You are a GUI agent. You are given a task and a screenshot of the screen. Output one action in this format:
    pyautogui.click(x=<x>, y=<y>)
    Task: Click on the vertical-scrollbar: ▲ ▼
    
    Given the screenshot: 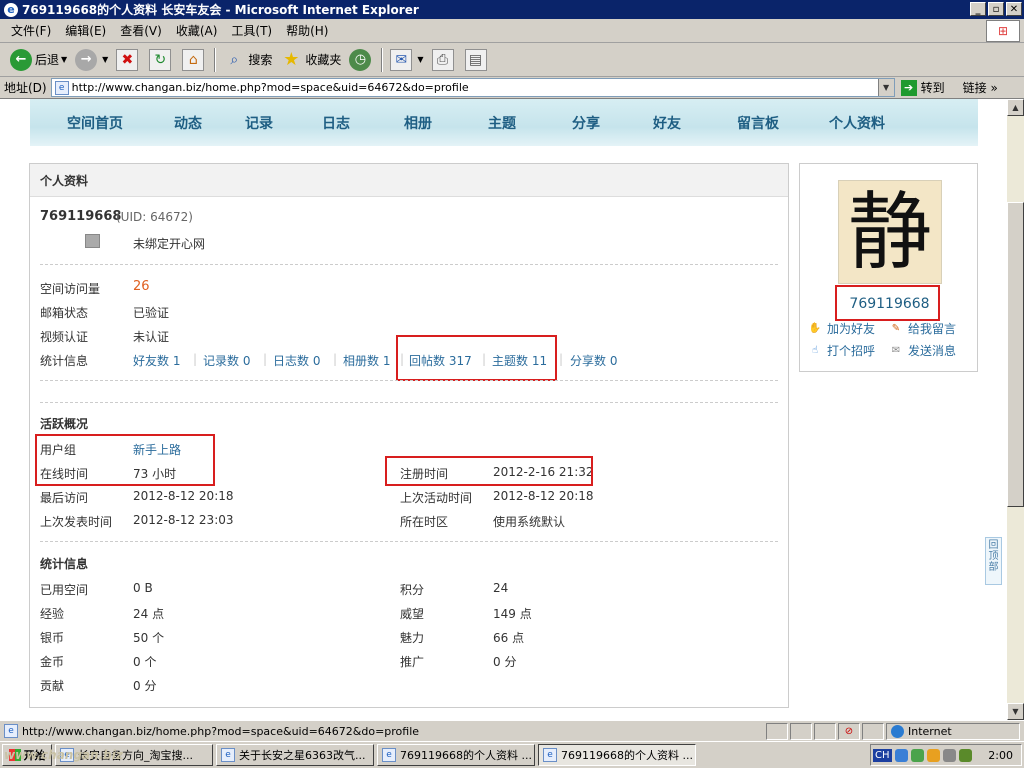 What is the action you would take?
    pyautogui.click(x=1015, y=409)
    